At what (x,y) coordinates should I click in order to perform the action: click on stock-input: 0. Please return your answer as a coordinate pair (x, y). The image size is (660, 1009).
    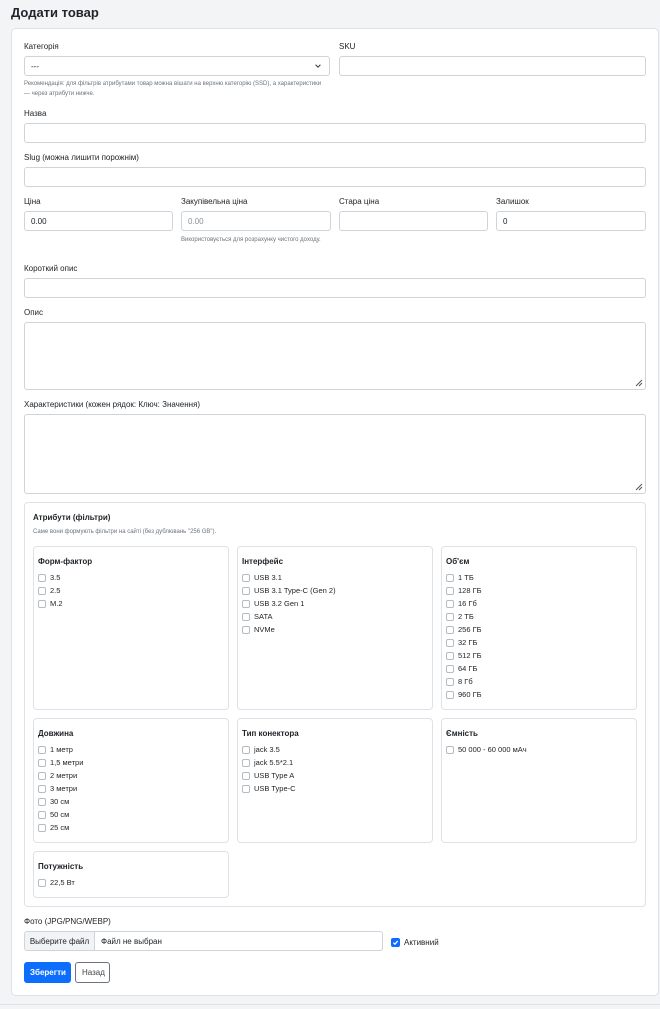
    Looking at the image, I should click on (571, 221).